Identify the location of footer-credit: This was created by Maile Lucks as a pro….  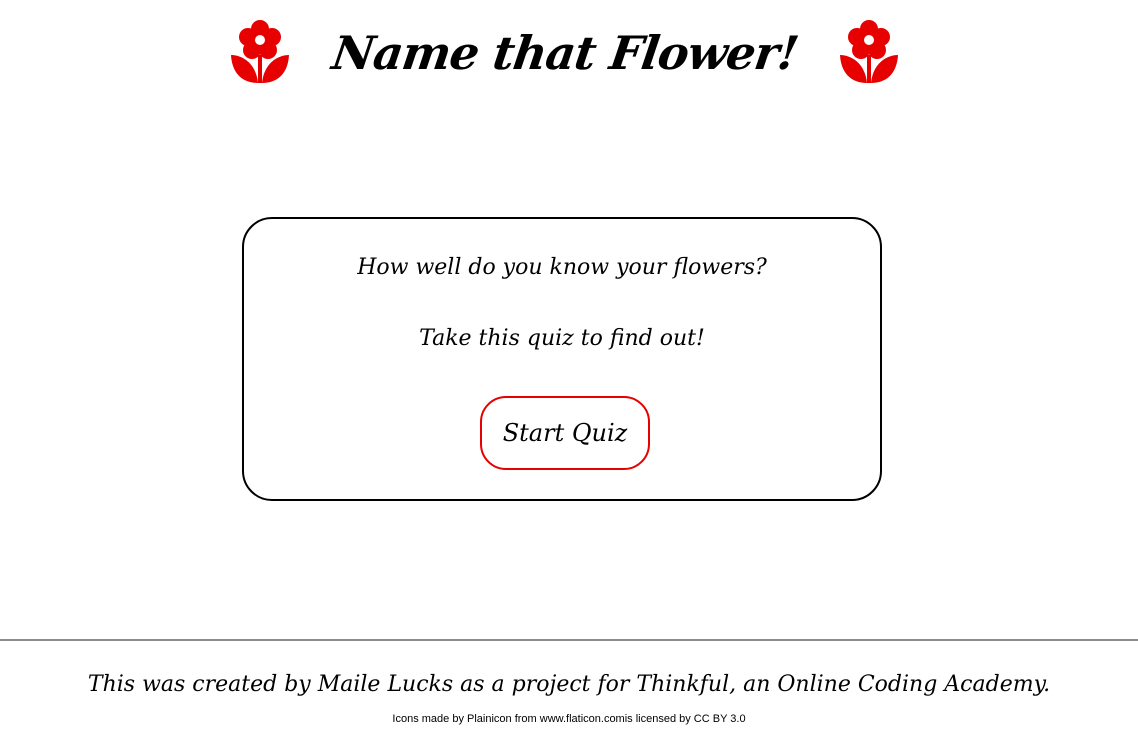
(569, 684).